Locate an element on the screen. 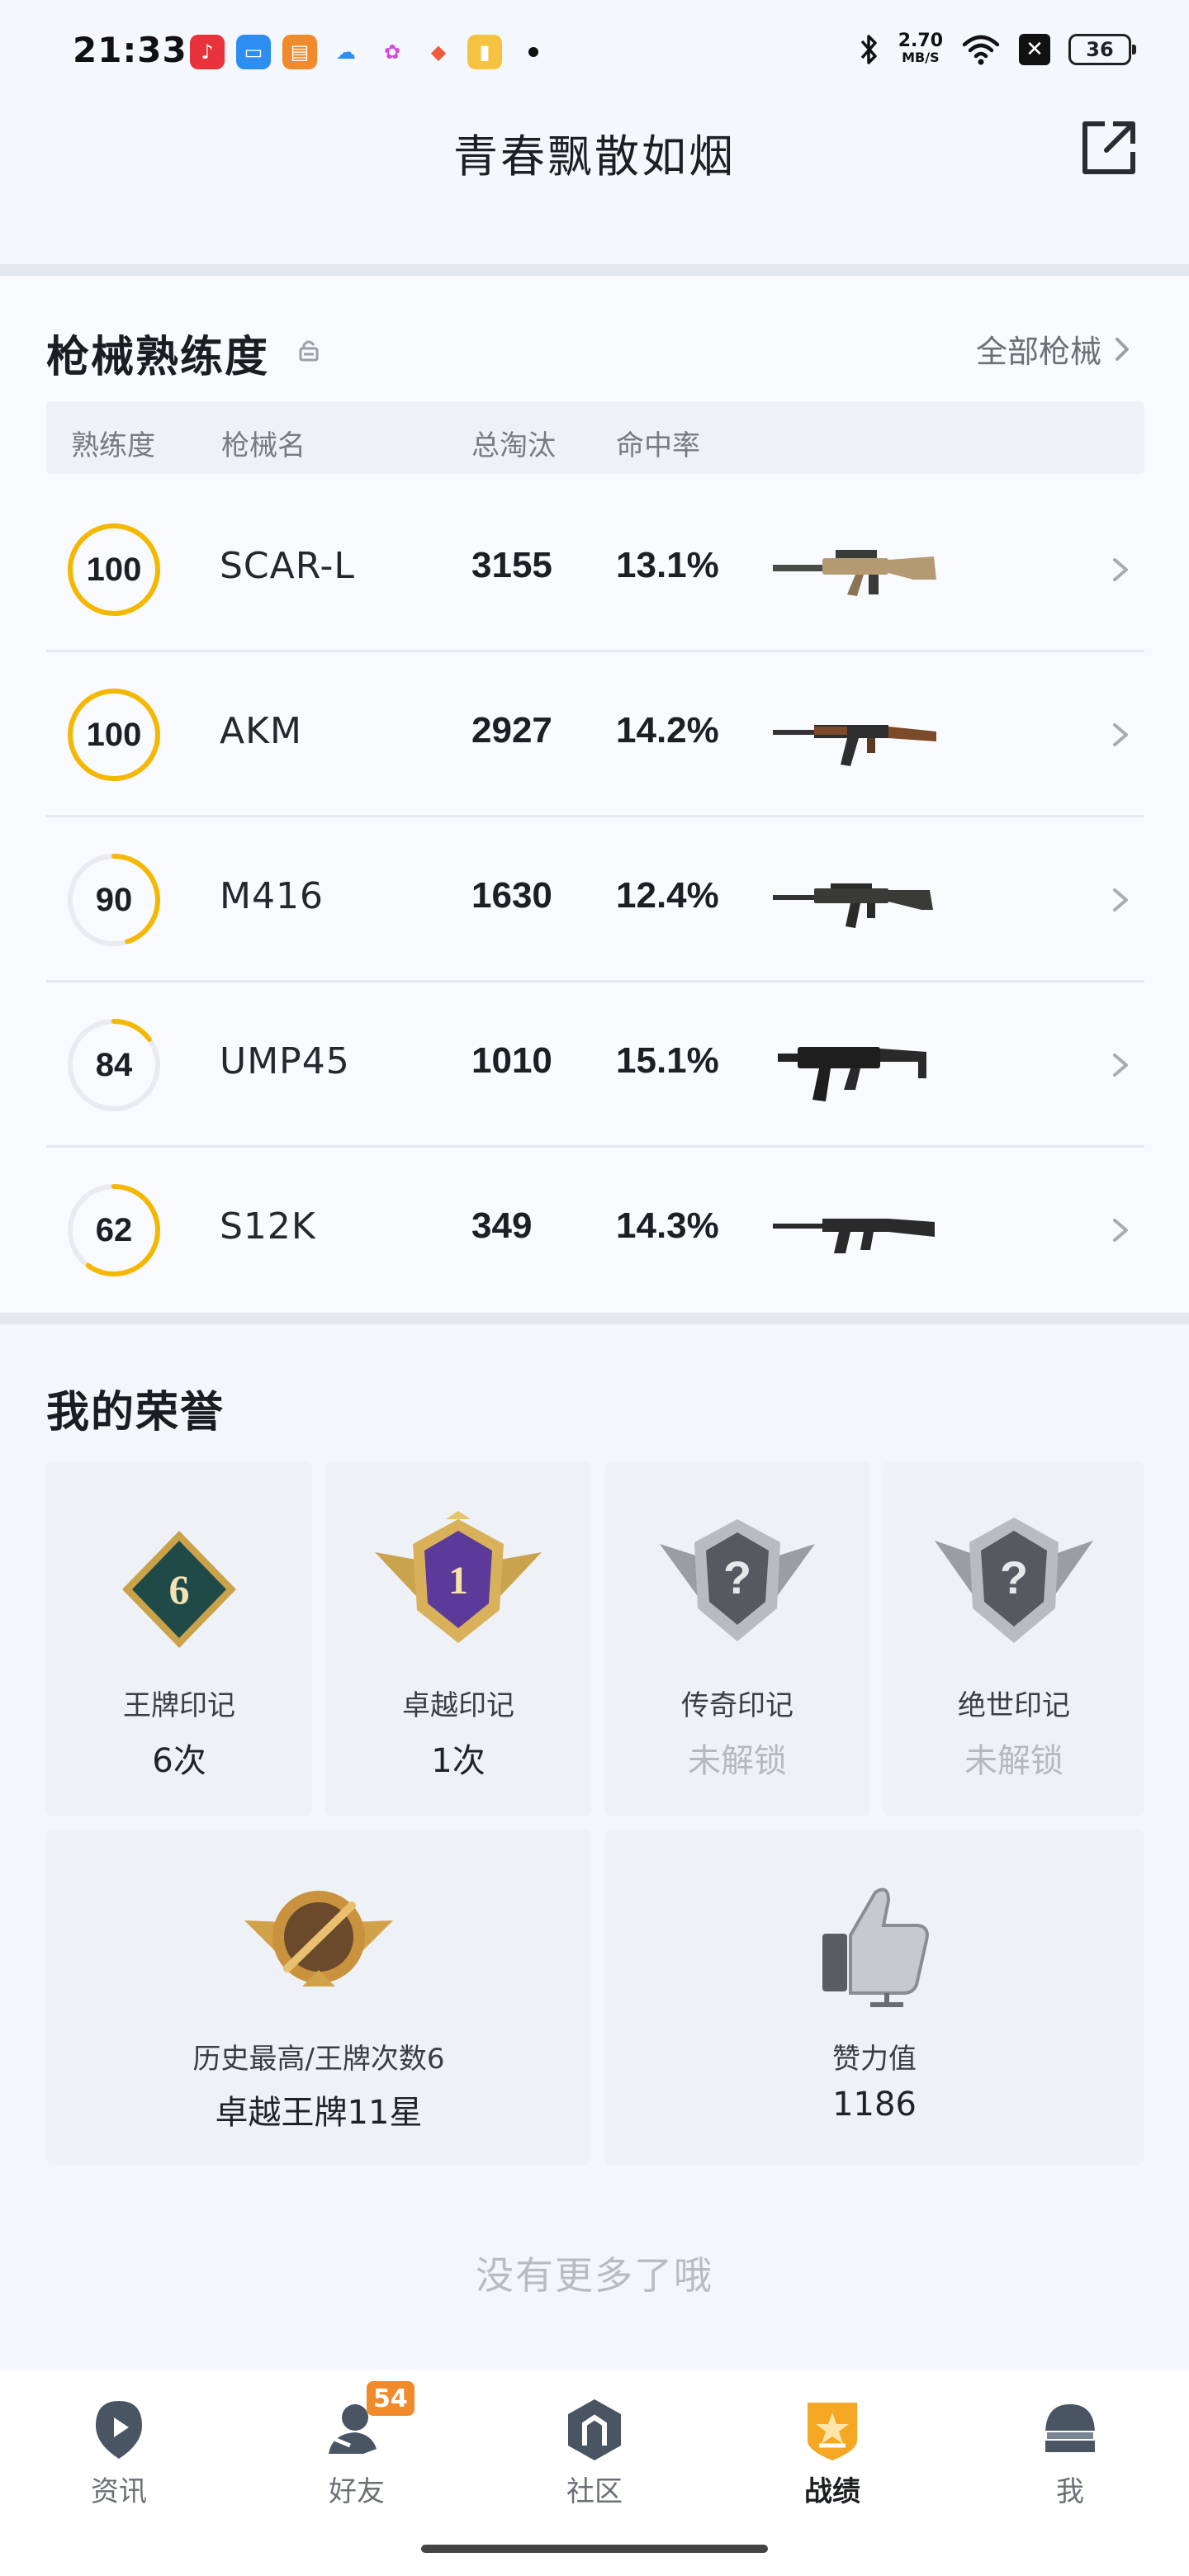  svg-text: 1 is located at coordinates (458, 1581).